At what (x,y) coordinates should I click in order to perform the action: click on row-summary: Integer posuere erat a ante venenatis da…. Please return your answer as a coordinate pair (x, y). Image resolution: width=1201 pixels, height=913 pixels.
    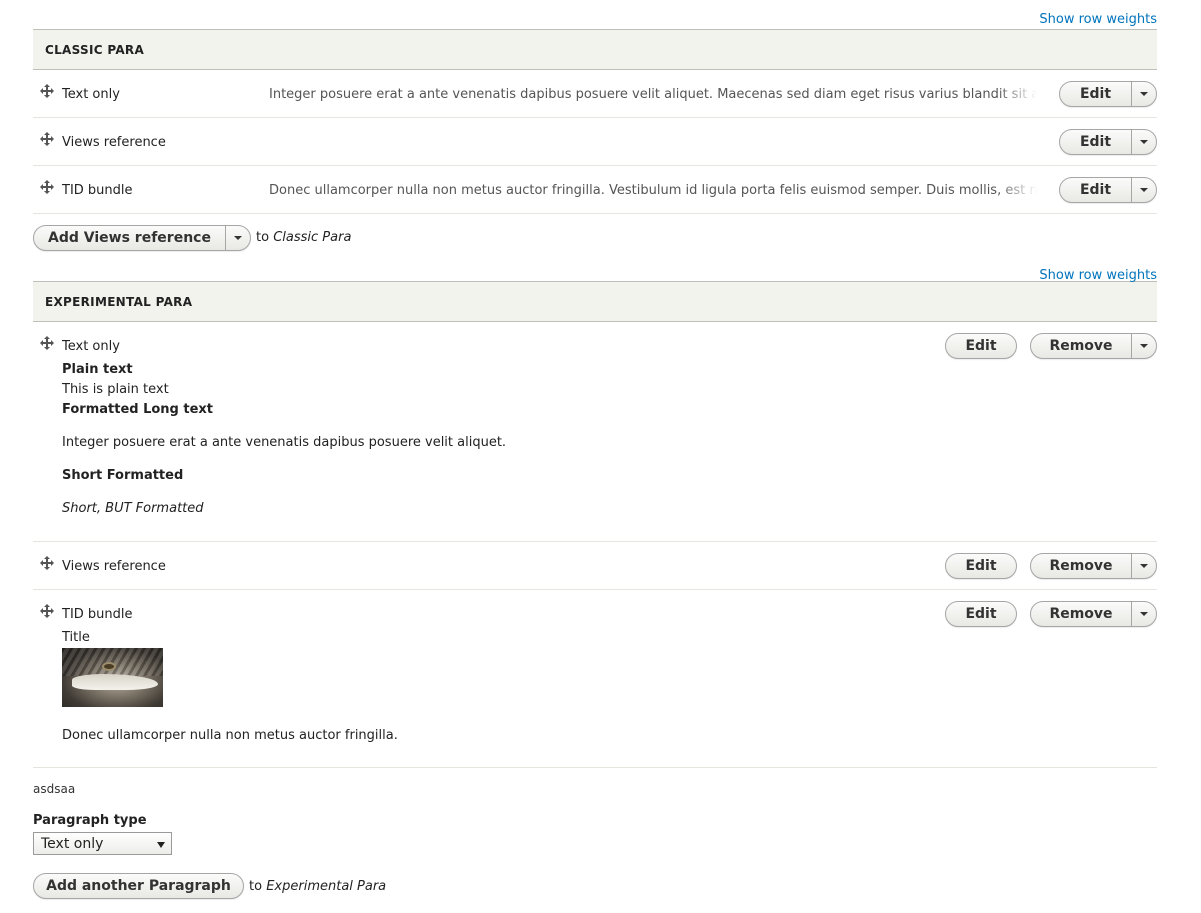
    Looking at the image, I should click on (653, 94).